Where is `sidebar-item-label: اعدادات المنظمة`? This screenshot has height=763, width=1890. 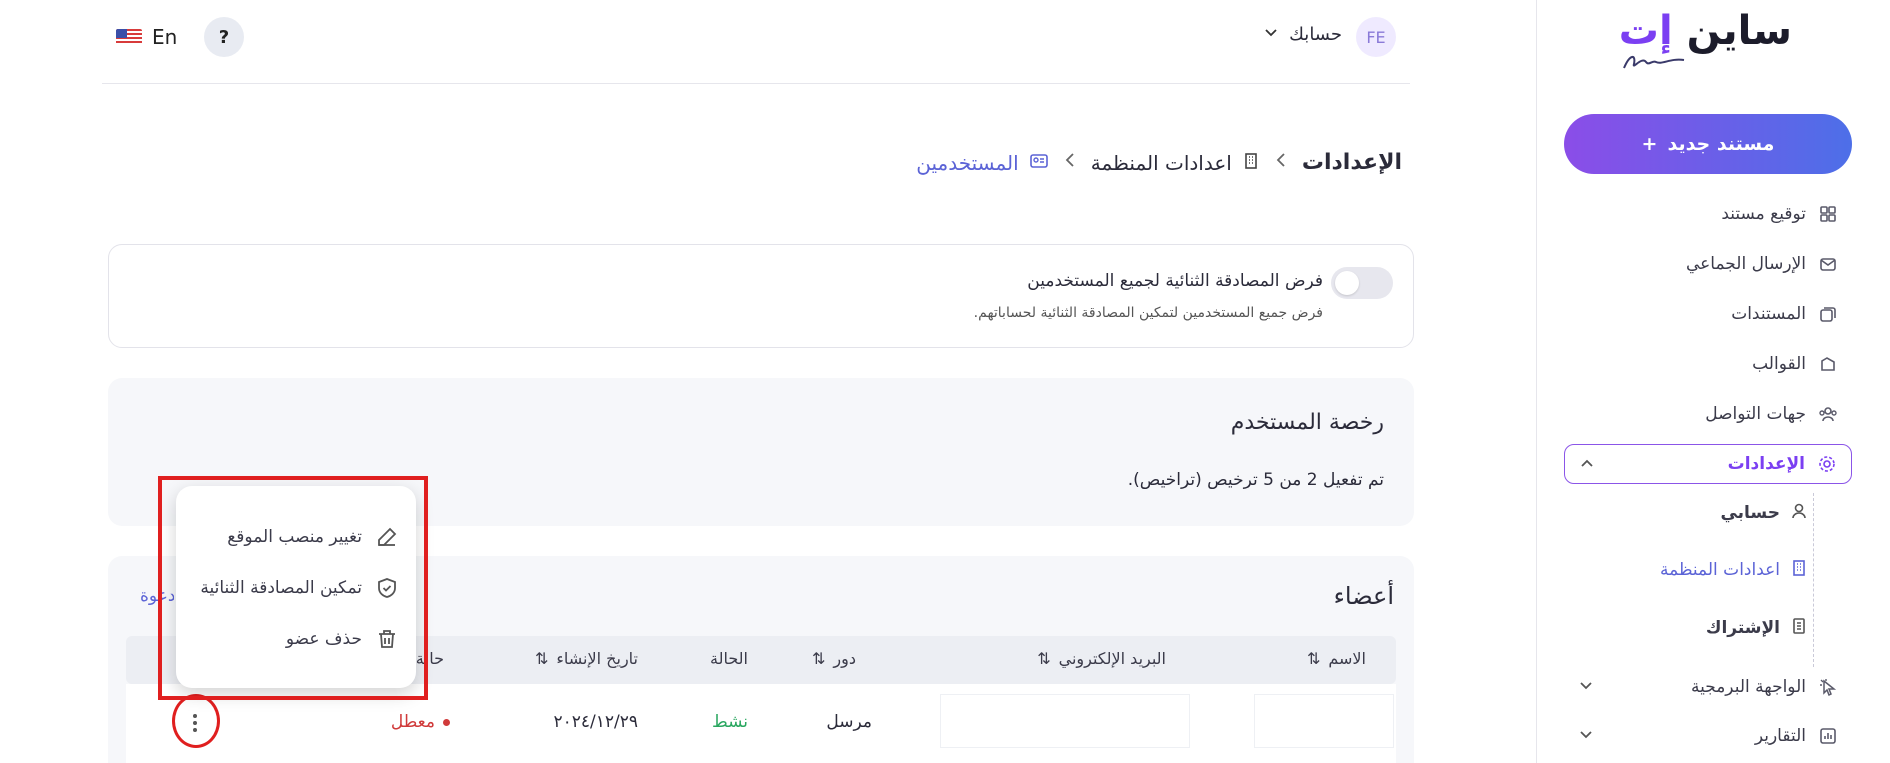
sidebar-item-label: اعدادات المنظمة is located at coordinates (1720, 570).